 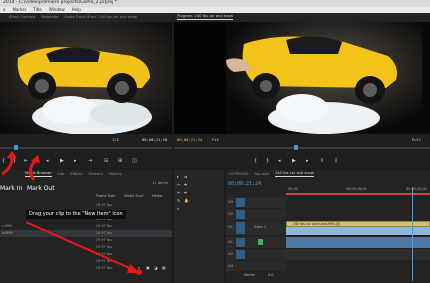 What do you see at coordinates (139, 272) in the screenshot?
I see `new-item-highlight` at bounding box center [139, 272].